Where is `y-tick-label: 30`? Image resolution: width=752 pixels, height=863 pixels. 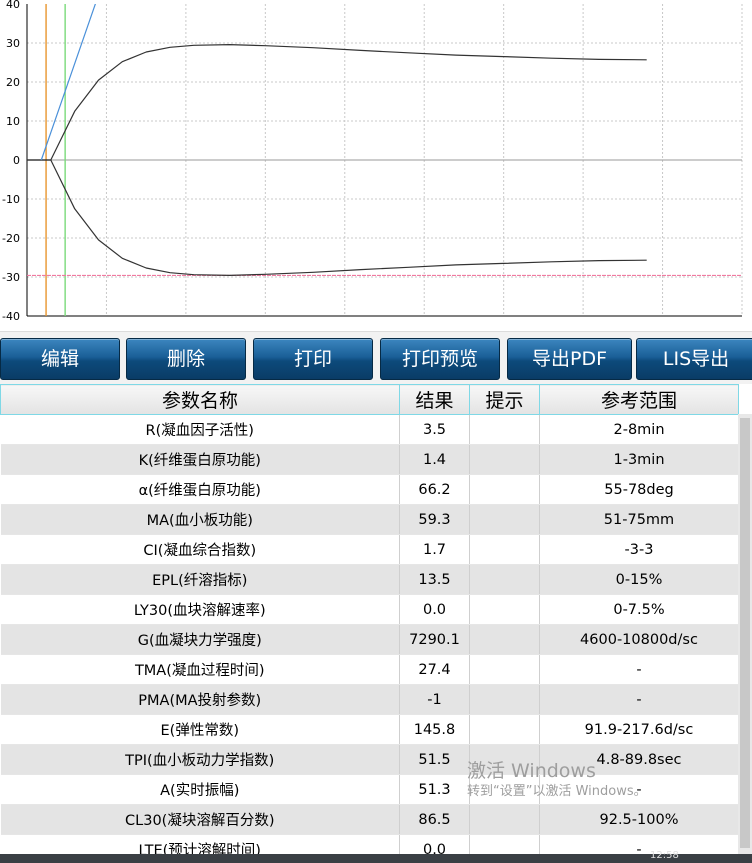
y-tick-label: 30 is located at coordinates (13, 43).